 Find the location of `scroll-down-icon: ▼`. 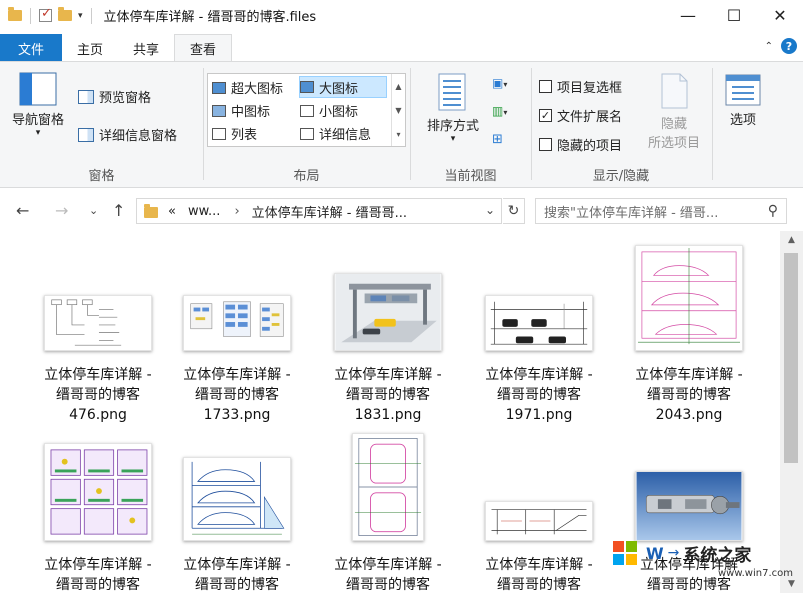

scroll-down-icon: ▼ is located at coordinates (791, 584).